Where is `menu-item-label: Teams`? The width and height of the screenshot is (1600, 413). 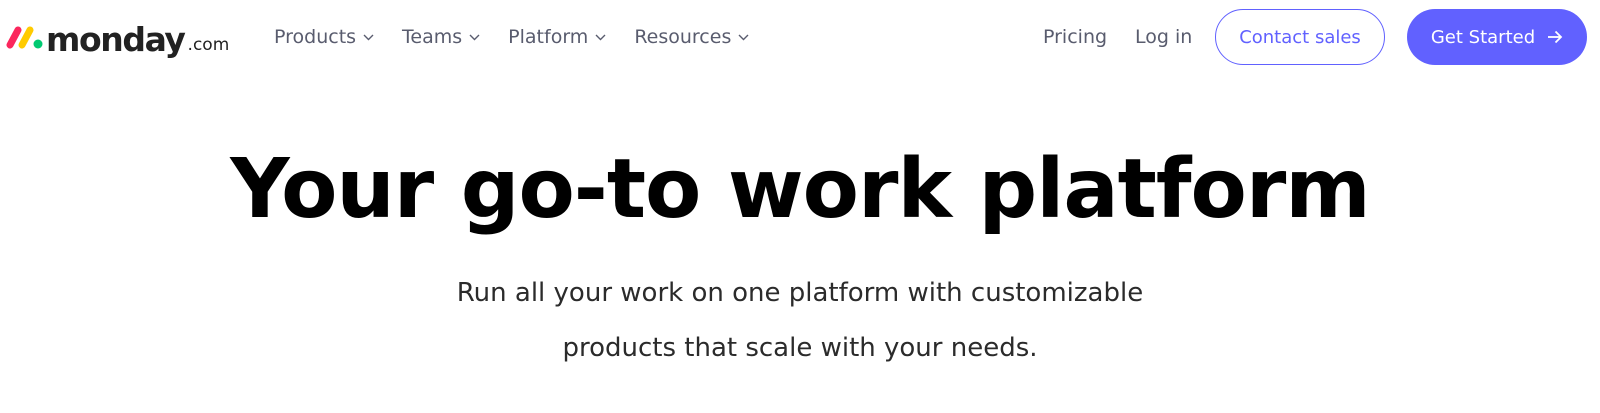 menu-item-label: Teams is located at coordinates (432, 37).